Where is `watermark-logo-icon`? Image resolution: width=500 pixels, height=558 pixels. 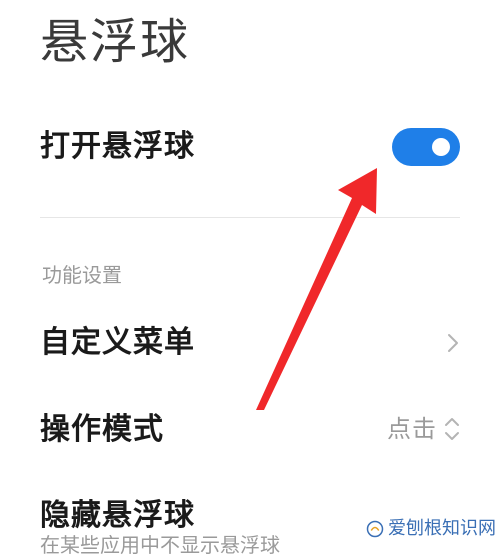 watermark-logo-icon is located at coordinates (375, 529).